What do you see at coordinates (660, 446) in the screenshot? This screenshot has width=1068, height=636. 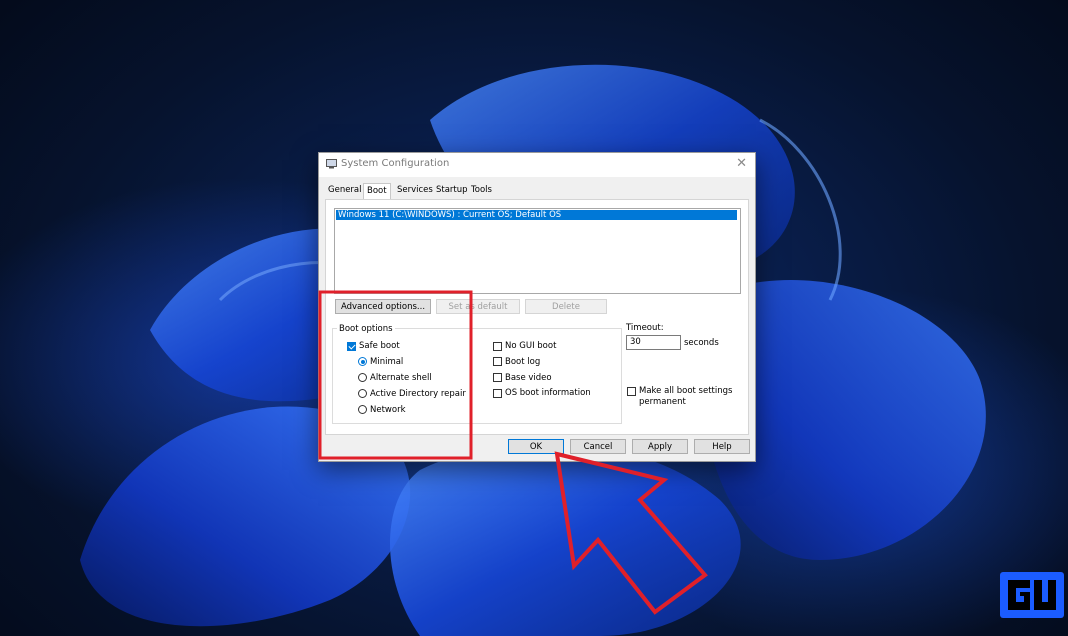 I see `apply-button: Apply` at bounding box center [660, 446].